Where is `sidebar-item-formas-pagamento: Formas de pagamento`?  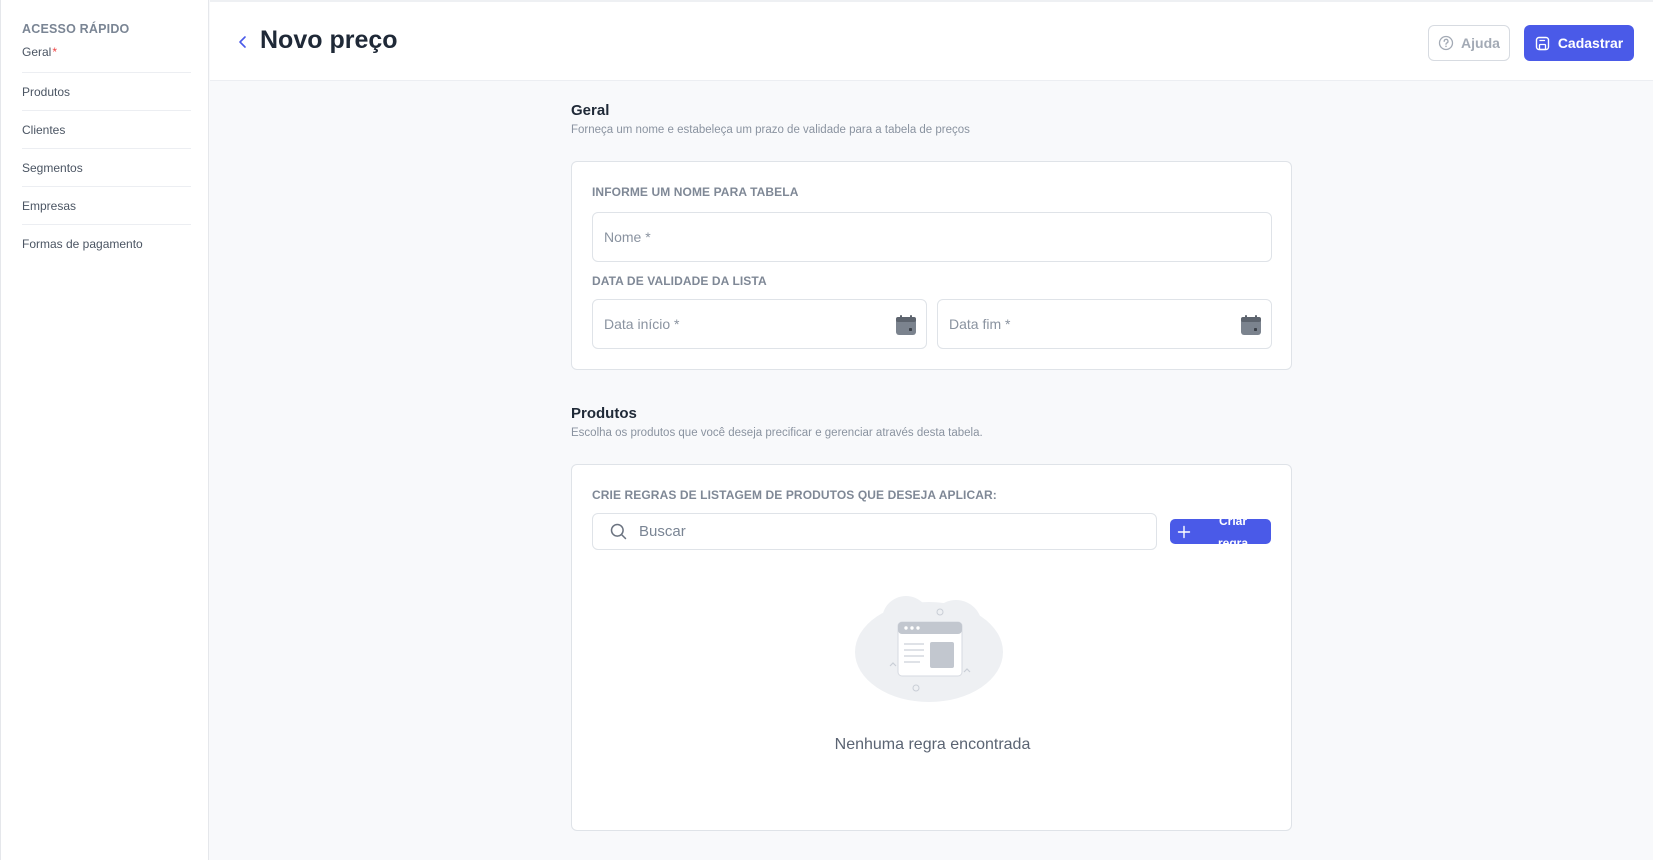
sidebar-item-formas-pagamento: Formas de pagamento is located at coordinates (106, 244).